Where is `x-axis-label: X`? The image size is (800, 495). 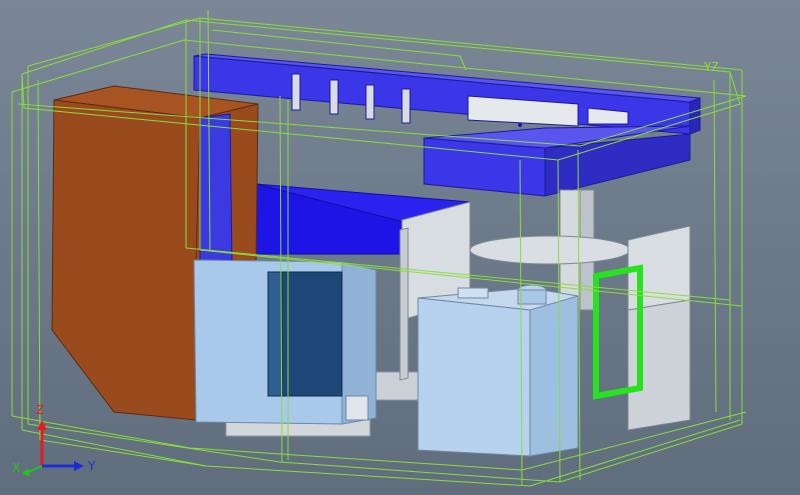 x-axis-label: X is located at coordinates (16, 468).